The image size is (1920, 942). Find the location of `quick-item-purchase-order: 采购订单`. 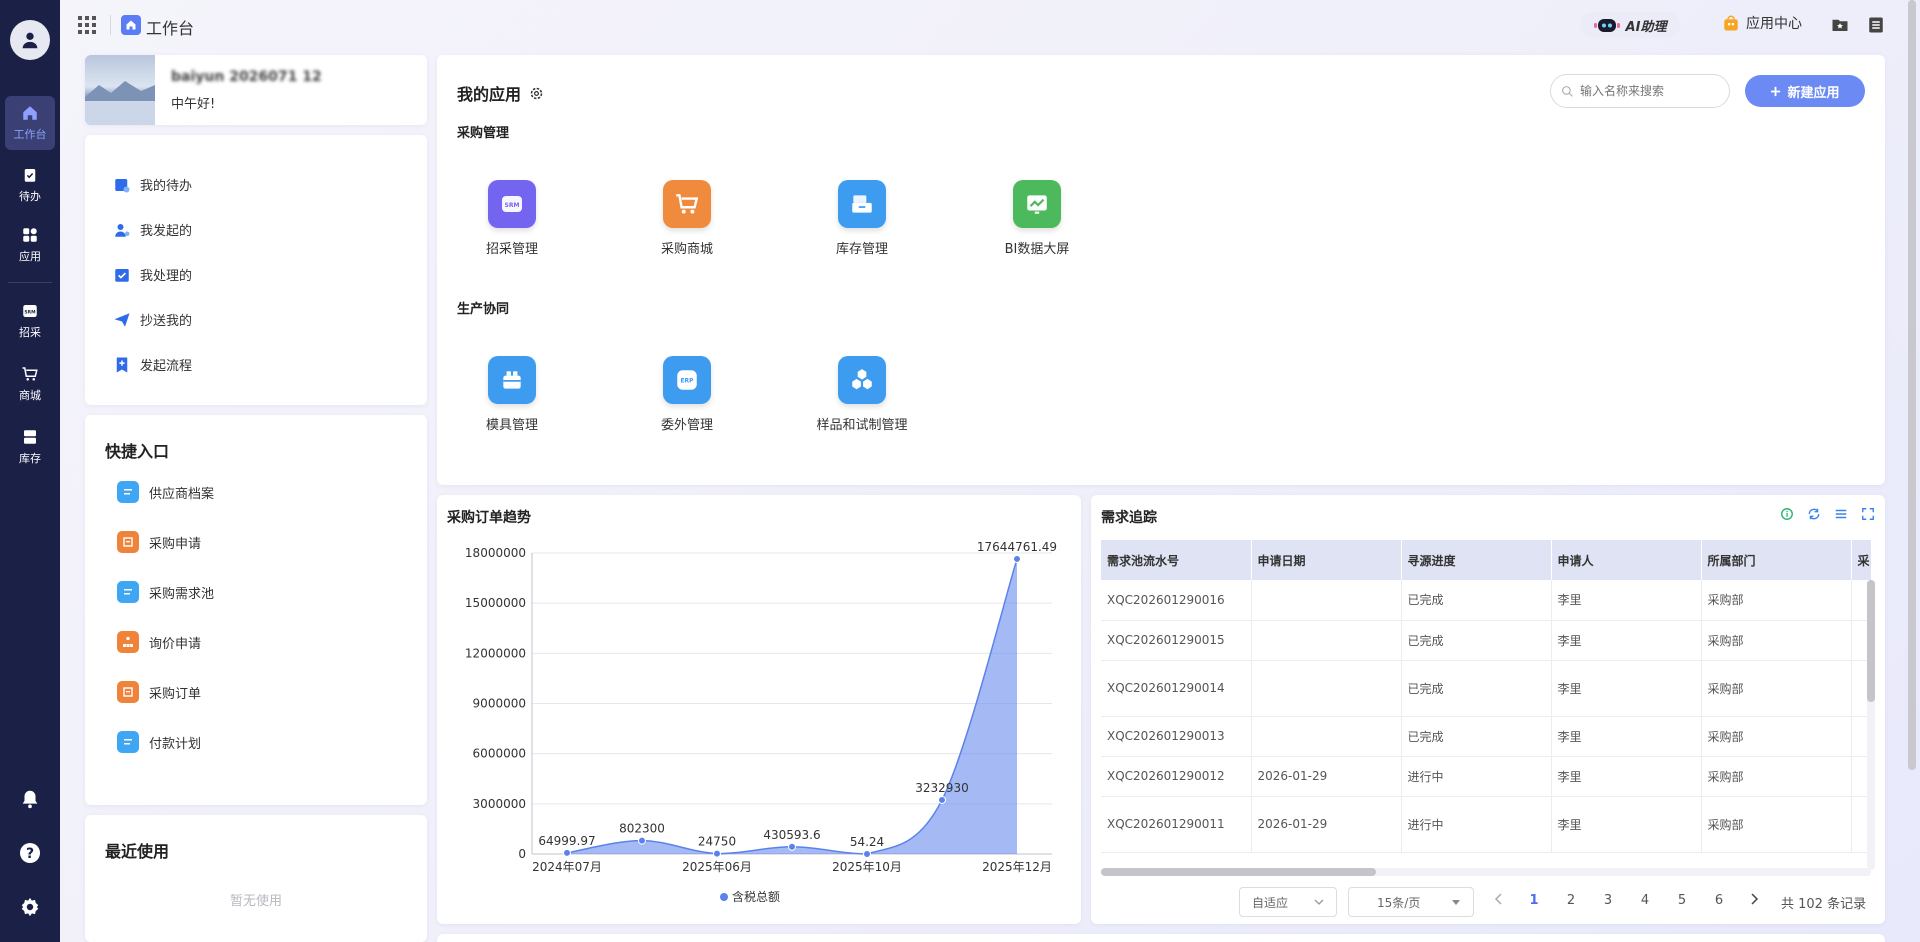

quick-item-purchase-order: 采购订单 is located at coordinates (159, 692).